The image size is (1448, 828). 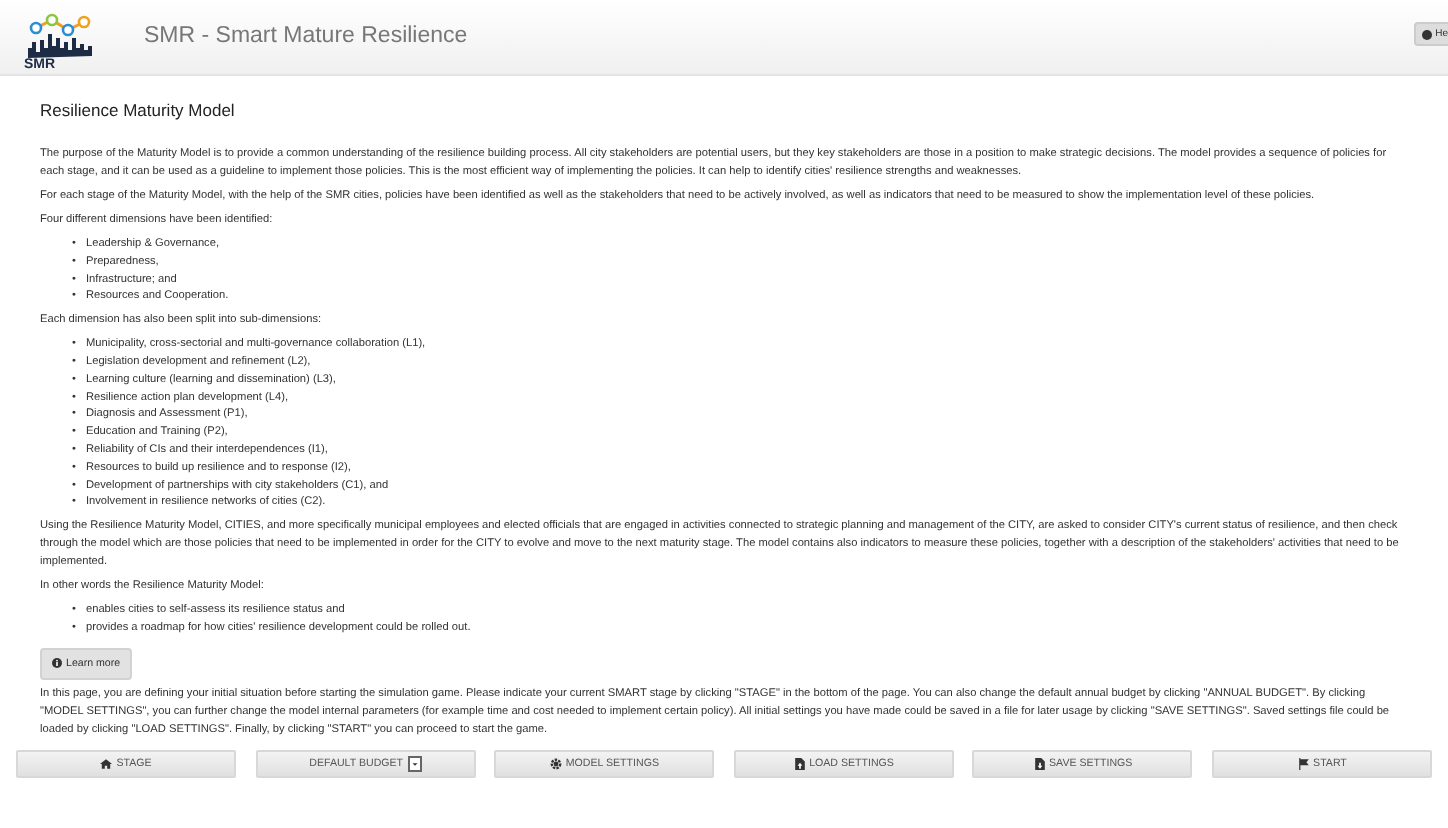 What do you see at coordinates (57, 663) in the screenshot?
I see `info-icon` at bounding box center [57, 663].